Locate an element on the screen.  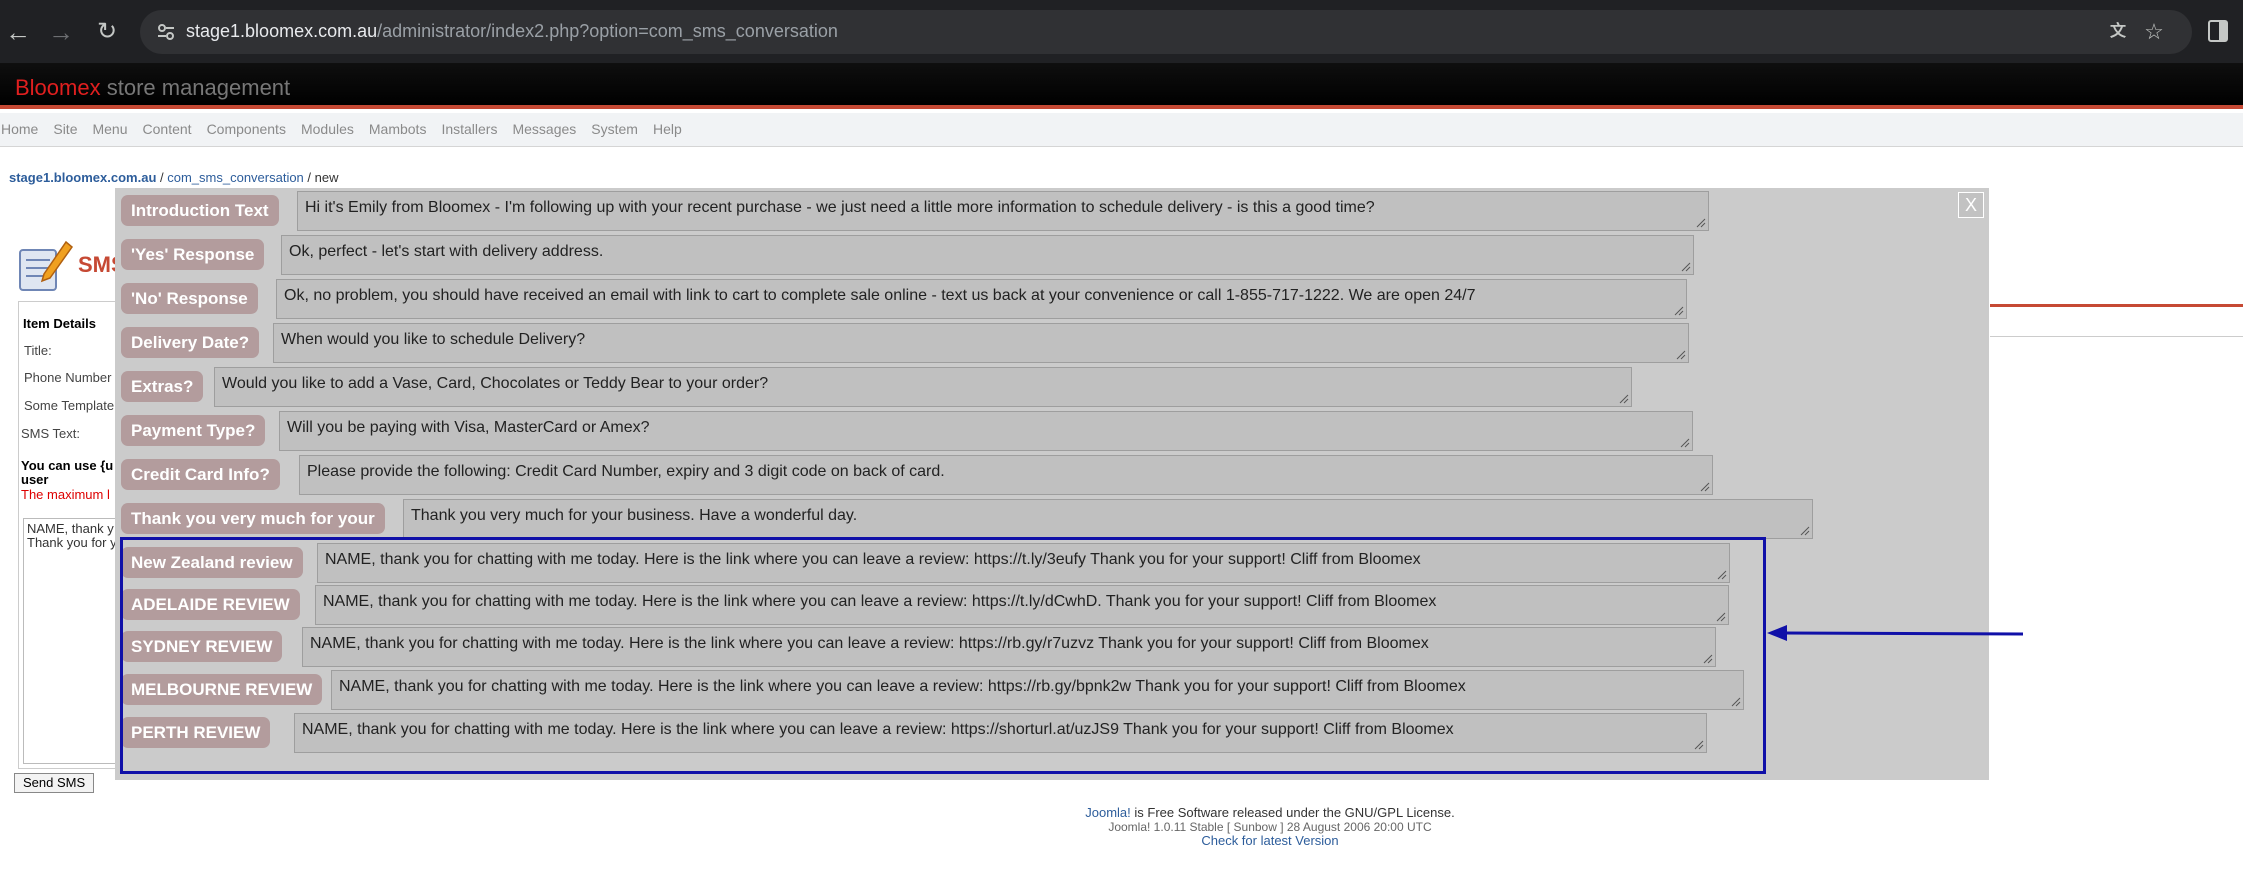
send-sms-button: Send SMS is located at coordinates (54, 783).